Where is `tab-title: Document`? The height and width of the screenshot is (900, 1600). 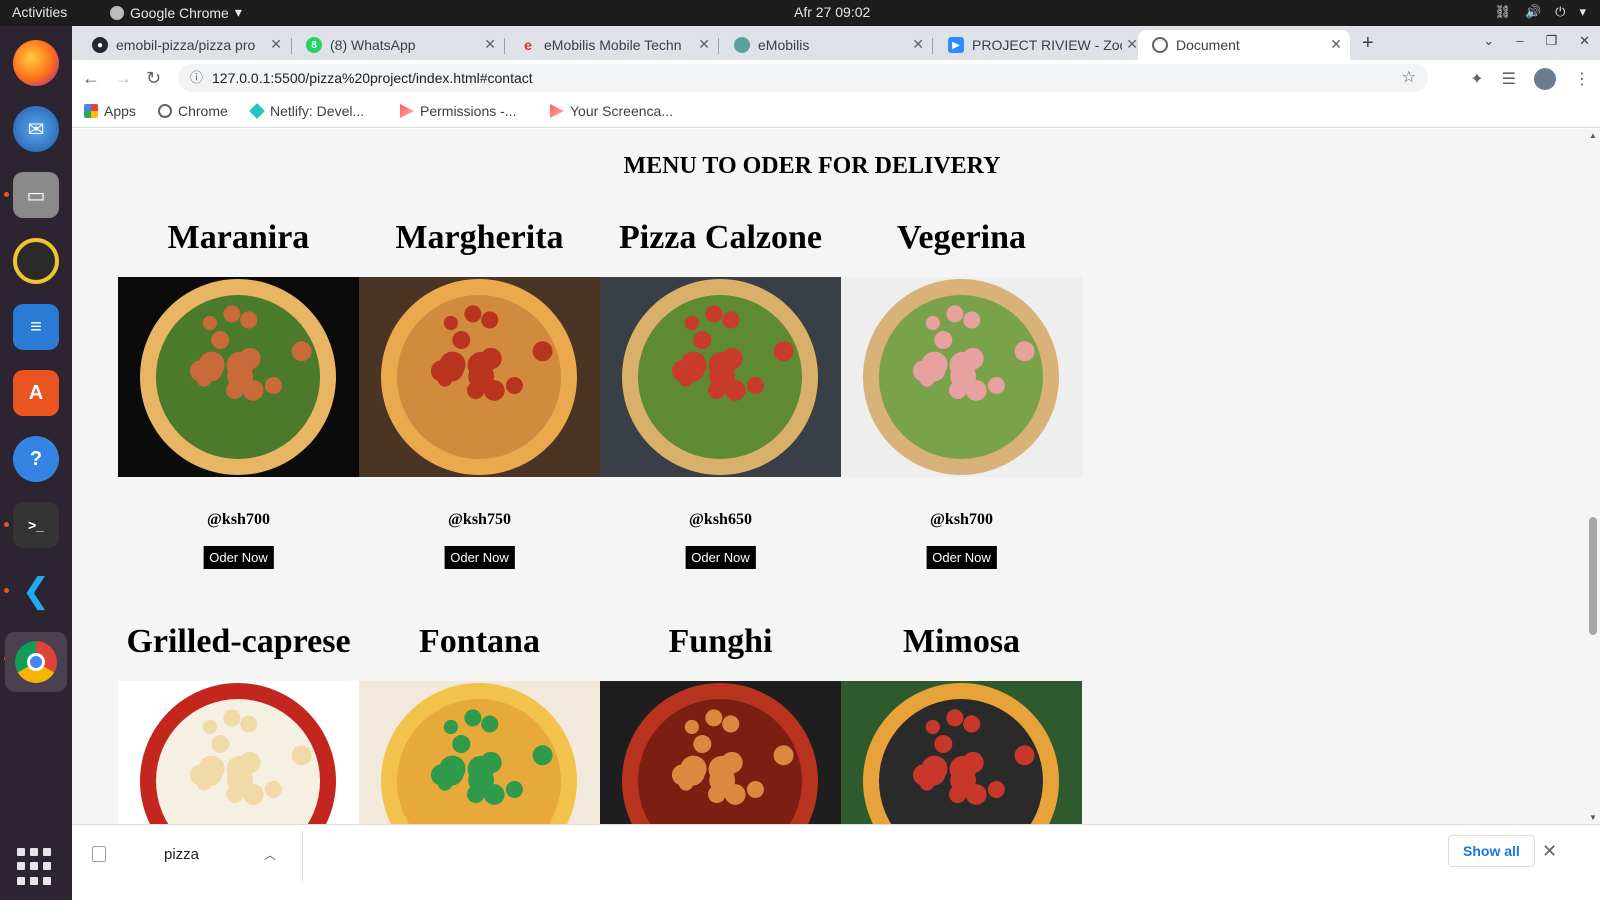 tab-title: Document is located at coordinates (1208, 45).